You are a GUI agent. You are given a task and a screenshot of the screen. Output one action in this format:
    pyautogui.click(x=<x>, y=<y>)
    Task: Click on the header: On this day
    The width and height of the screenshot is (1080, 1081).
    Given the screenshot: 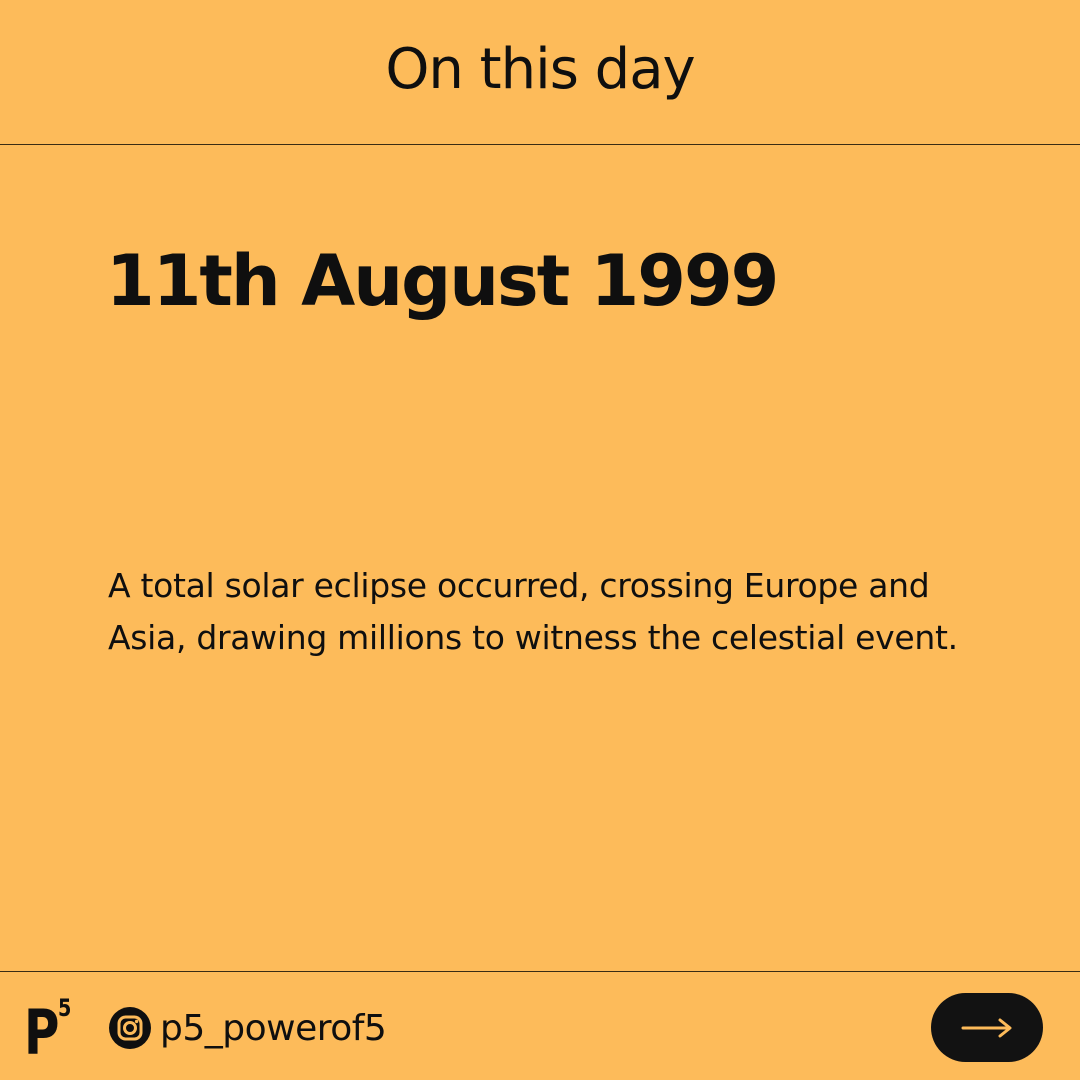 What is the action you would take?
    pyautogui.click(x=540, y=72)
    